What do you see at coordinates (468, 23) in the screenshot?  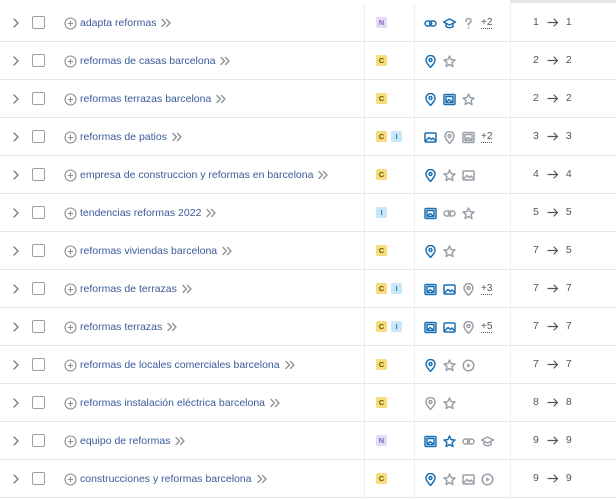 I see `question-icon` at bounding box center [468, 23].